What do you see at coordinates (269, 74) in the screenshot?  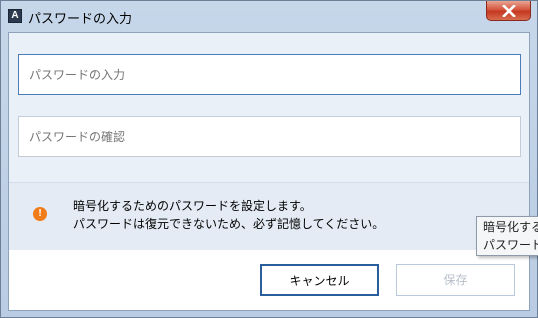 I see `password-input` at bounding box center [269, 74].